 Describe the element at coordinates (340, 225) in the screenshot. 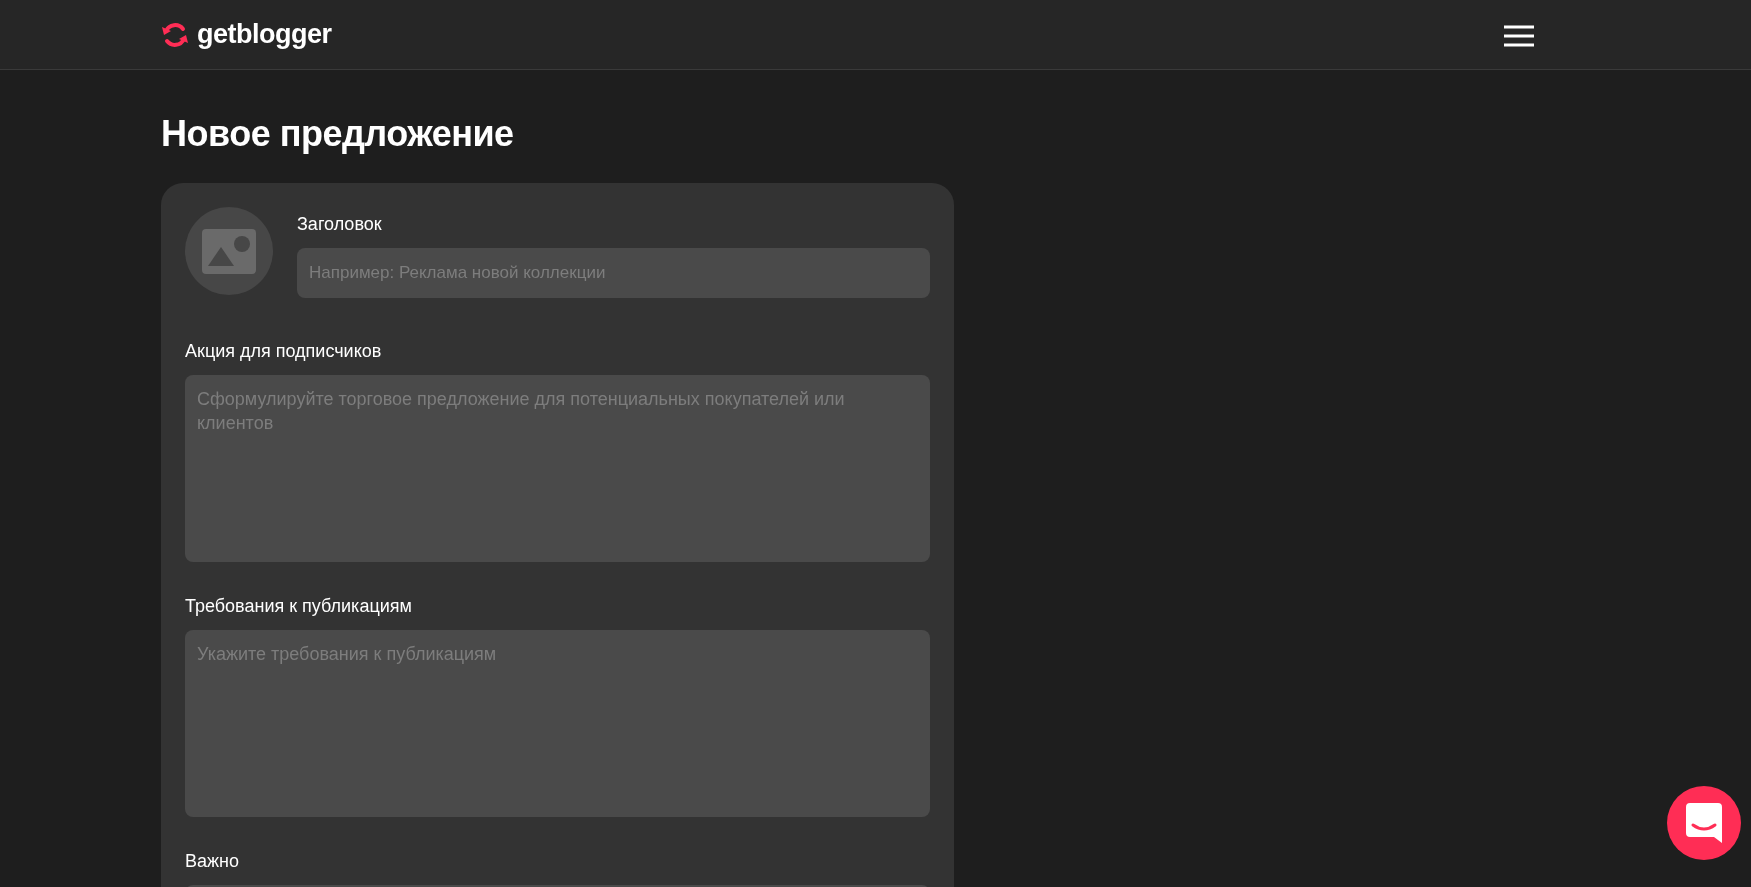

I see `field-label: Заголовок` at that location.